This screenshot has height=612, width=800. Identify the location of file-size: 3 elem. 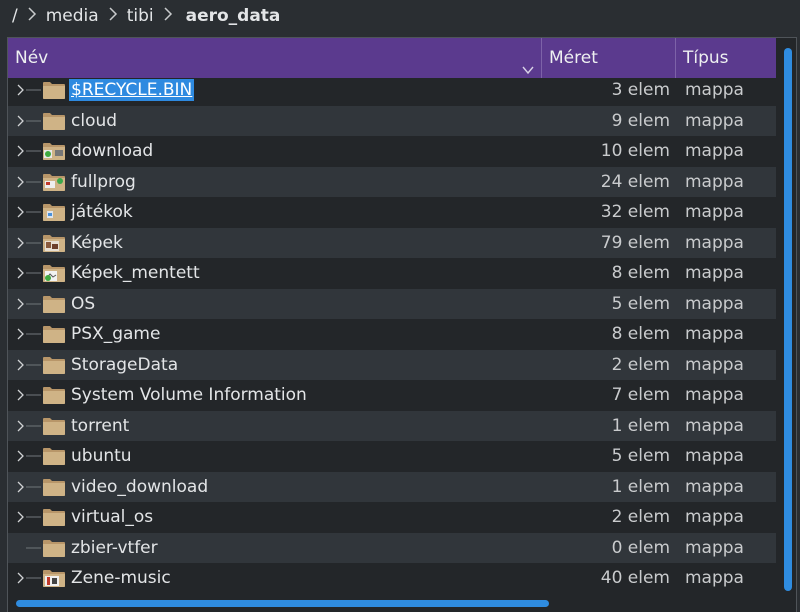
(640, 90).